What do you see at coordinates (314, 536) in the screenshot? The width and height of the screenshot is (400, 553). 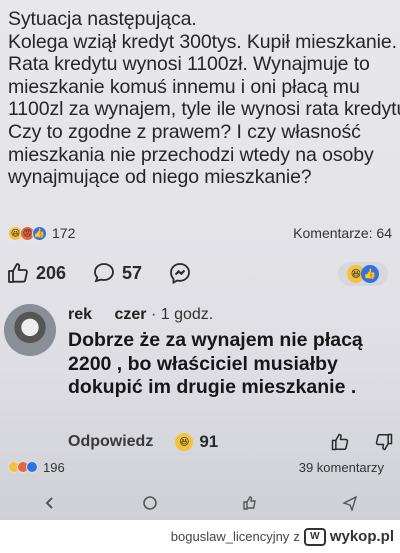 I see `wykop-logo-icon: W` at bounding box center [314, 536].